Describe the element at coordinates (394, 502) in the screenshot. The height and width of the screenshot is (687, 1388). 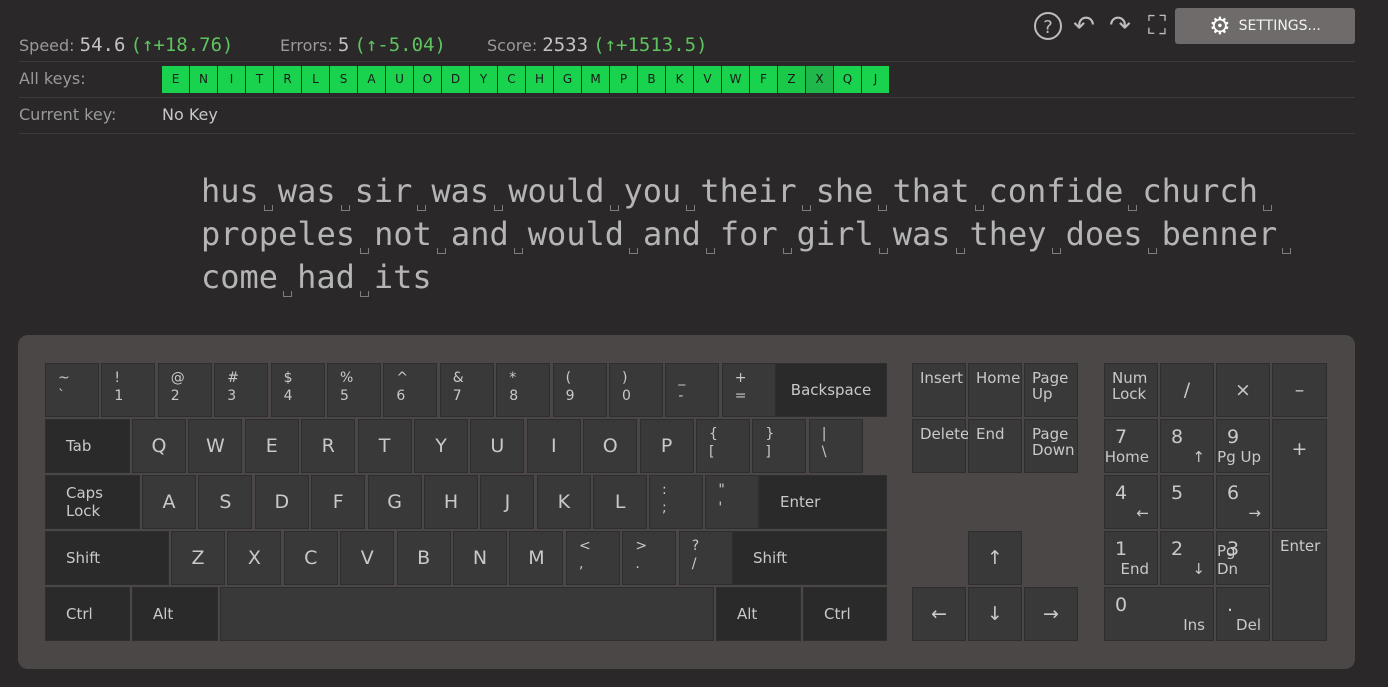
I see `key-g: G` at that location.